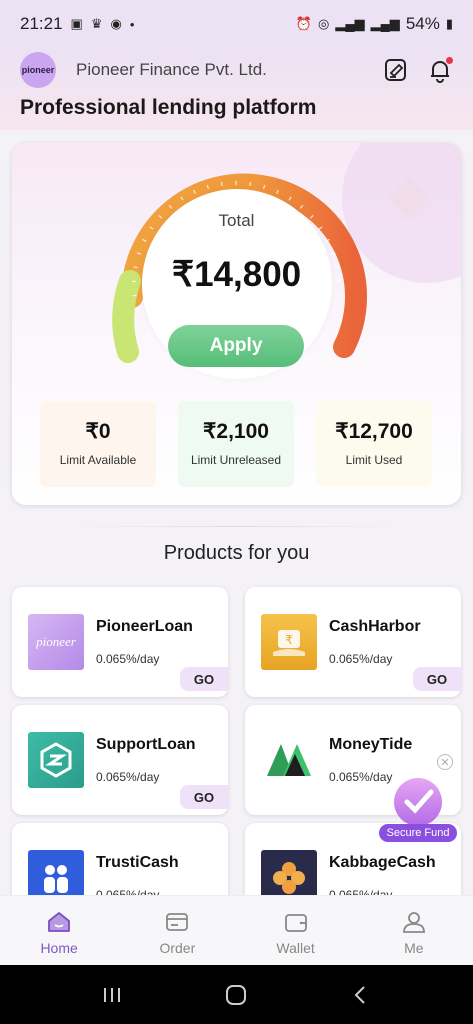 The width and height of the screenshot is (473, 1024). What do you see at coordinates (396, 70) in the screenshot?
I see `edit-note-icon` at bounding box center [396, 70].